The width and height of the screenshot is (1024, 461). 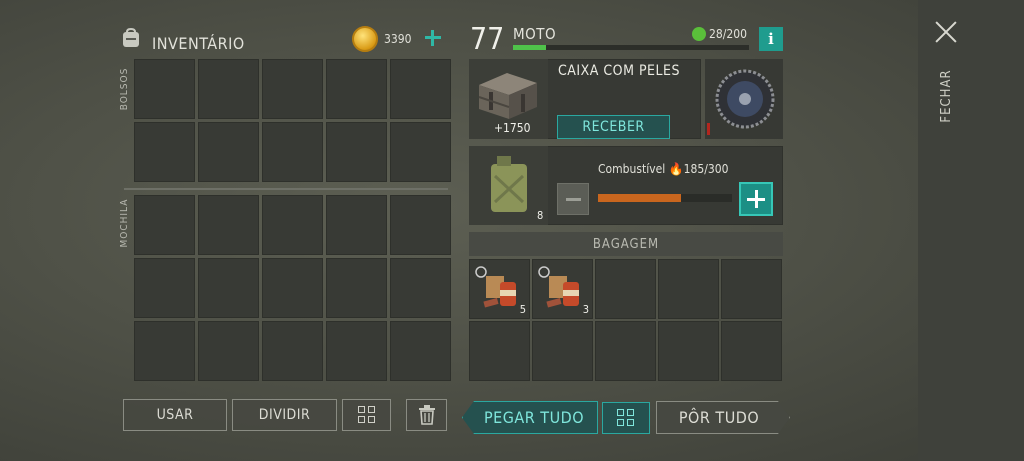 I want to click on take-all-label: PEGAR TUDO, so click(x=534, y=417).